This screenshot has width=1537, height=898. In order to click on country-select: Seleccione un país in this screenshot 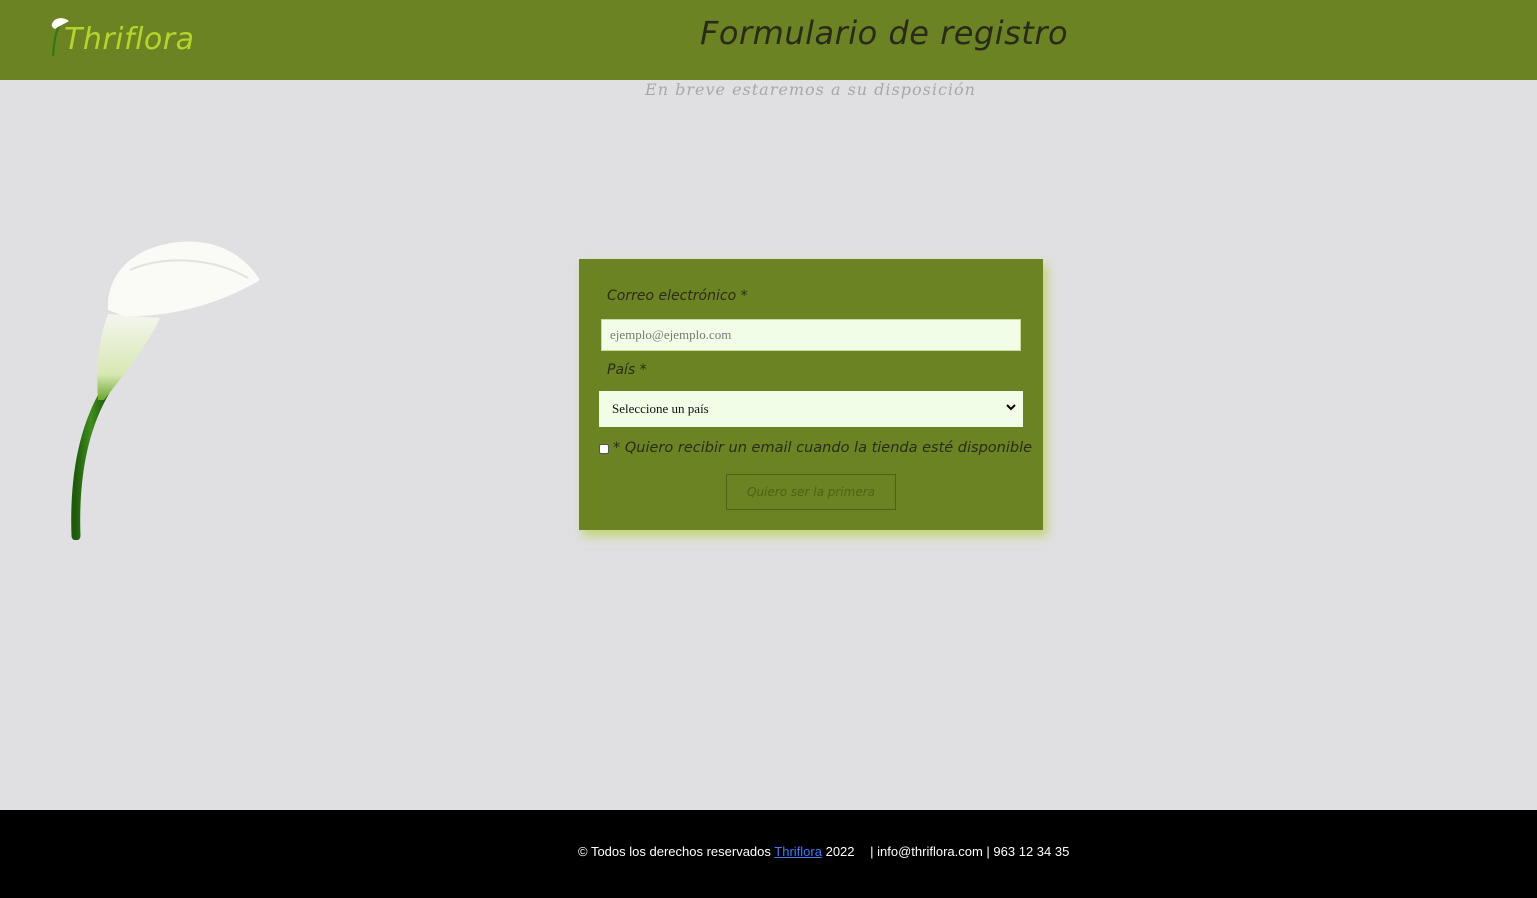, I will do `click(811, 409)`.